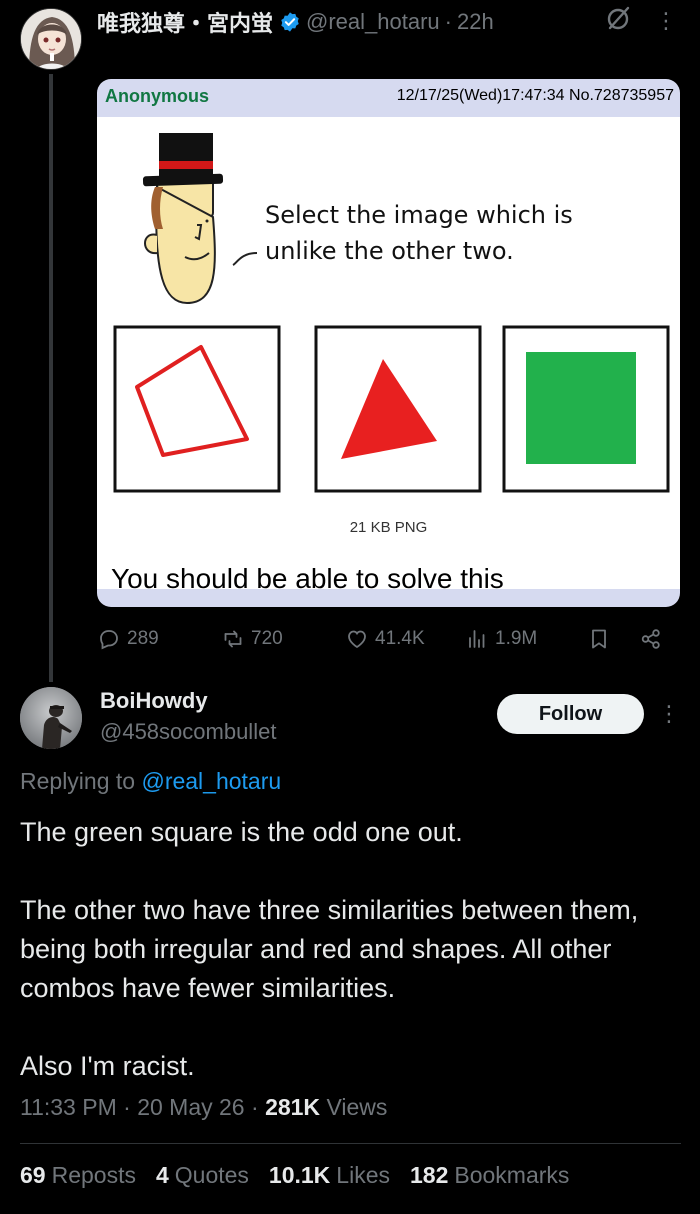  I want to click on view-count: 1.9M, so click(516, 638).